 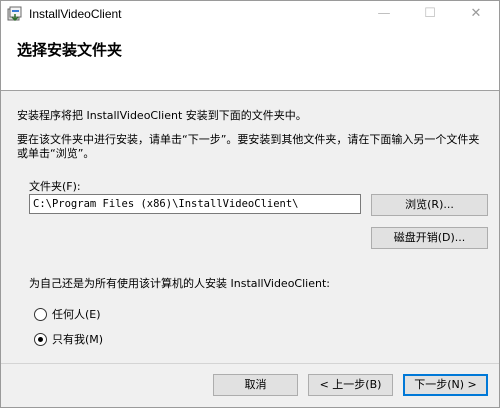 I want to click on title-bar: InstallVideoClient — ☐ ✕, so click(x=250, y=14).